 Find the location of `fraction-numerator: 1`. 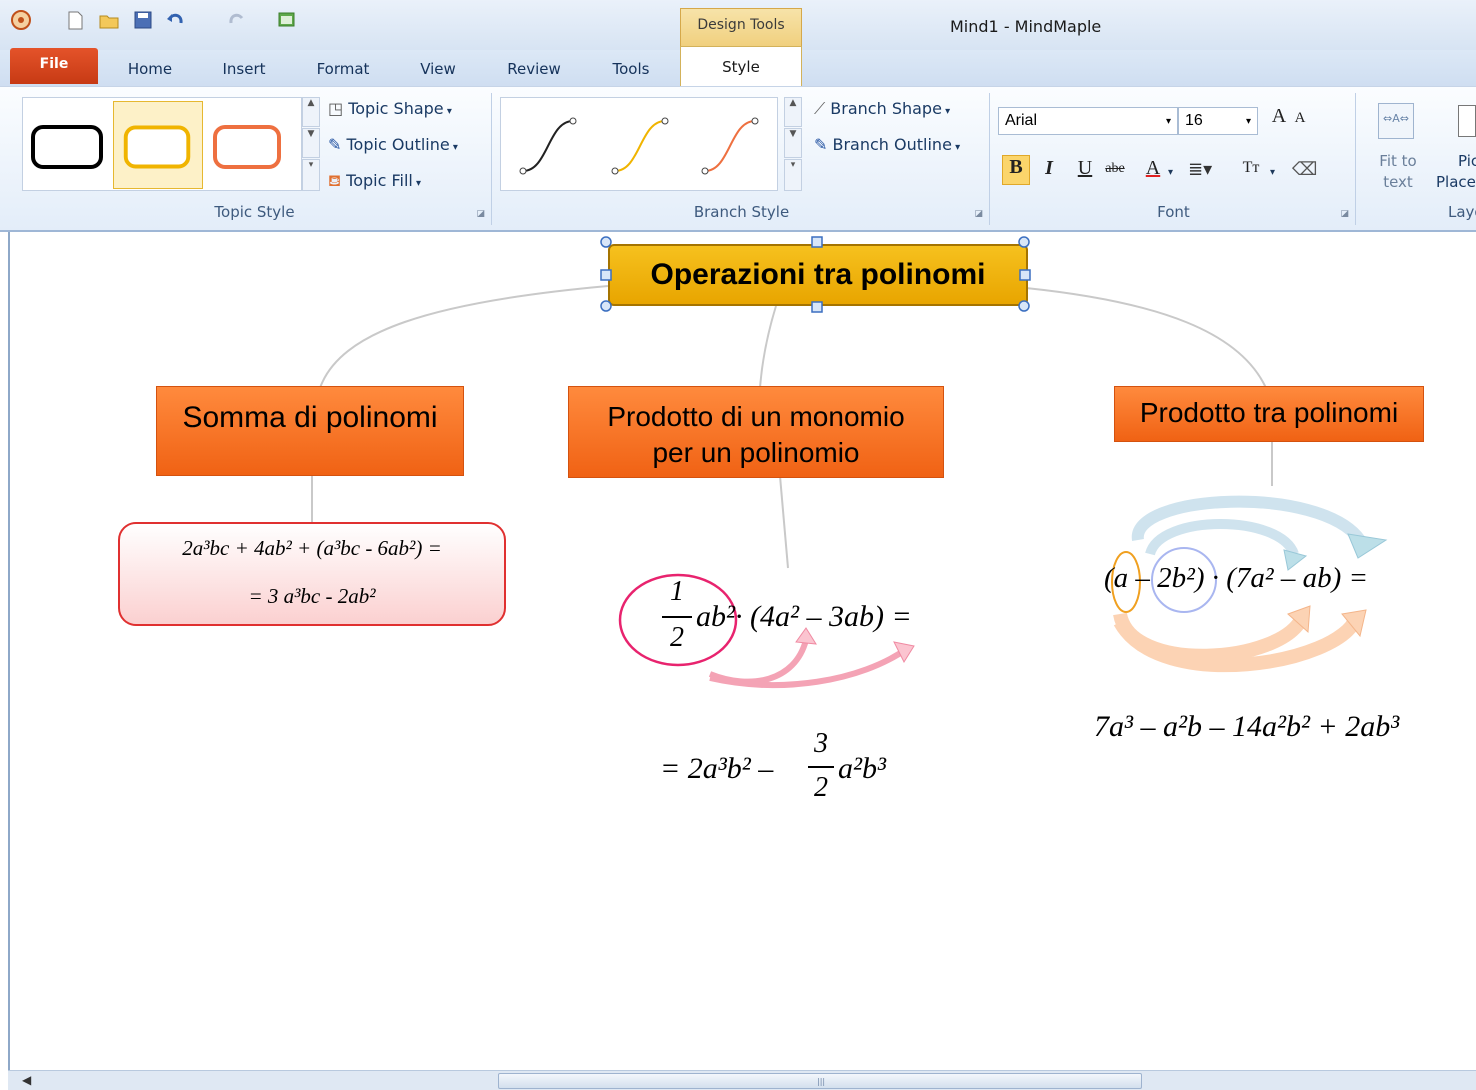

fraction-numerator: 1 is located at coordinates (677, 591).